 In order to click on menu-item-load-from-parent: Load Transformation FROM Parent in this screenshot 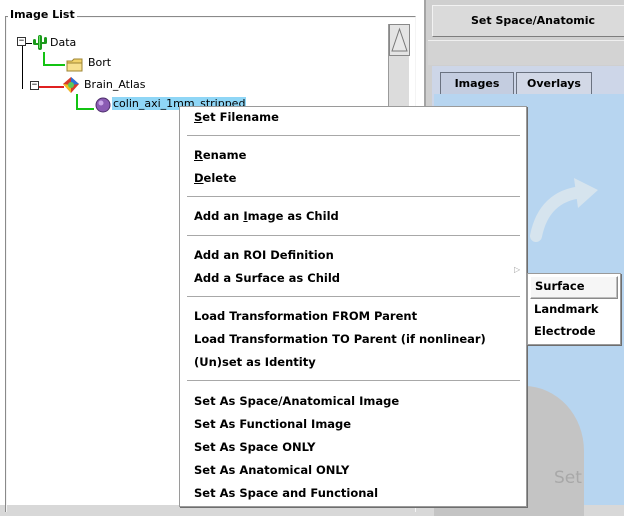, I will do `click(305, 316)`.